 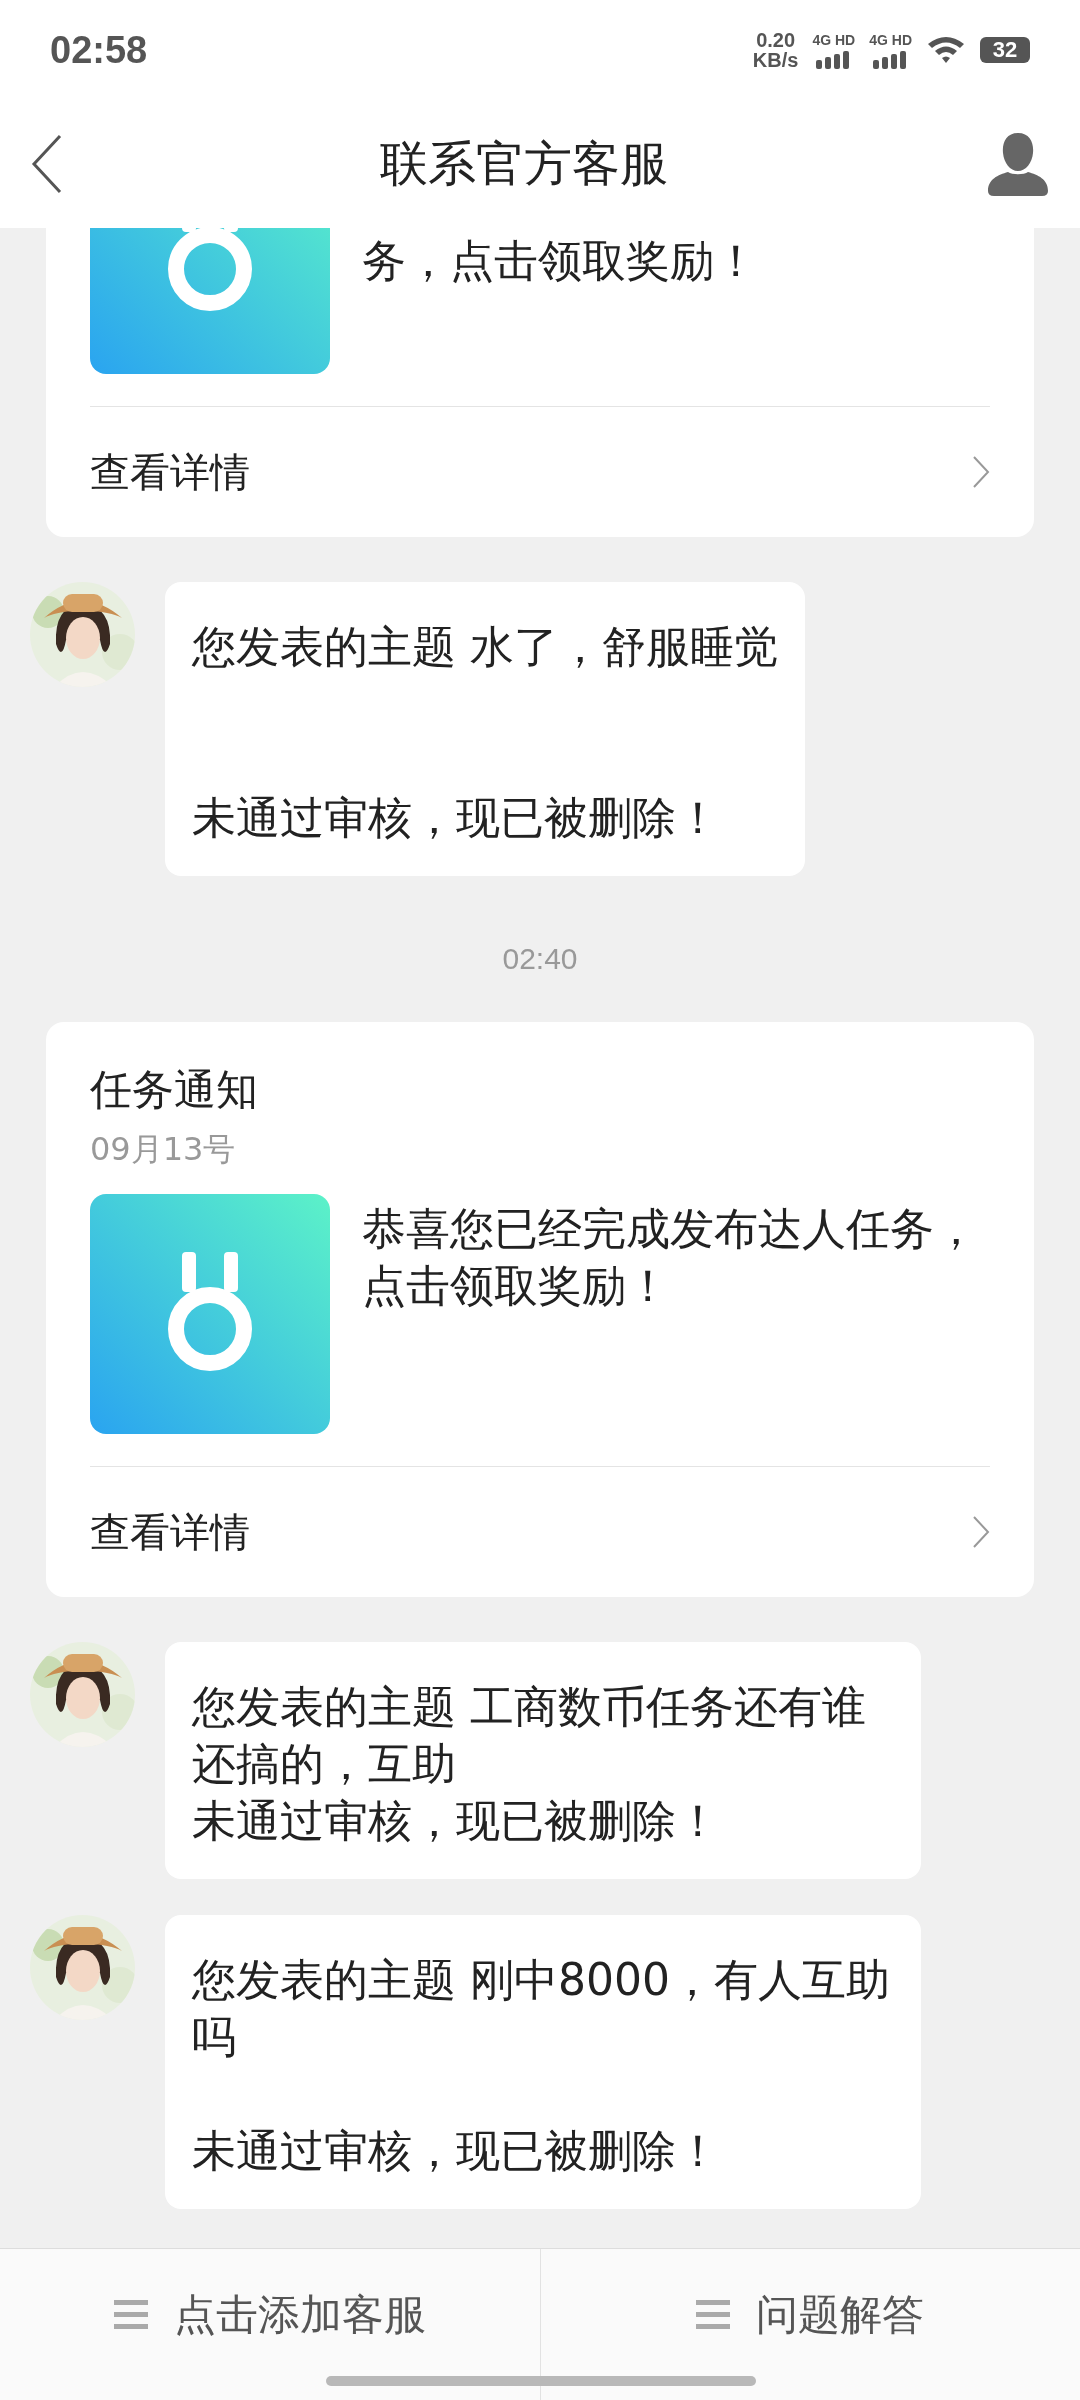 What do you see at coordinates (163, 1149) in the screenshot?
I see `card-date: 09月13号` at bounding box center [163, 1149].